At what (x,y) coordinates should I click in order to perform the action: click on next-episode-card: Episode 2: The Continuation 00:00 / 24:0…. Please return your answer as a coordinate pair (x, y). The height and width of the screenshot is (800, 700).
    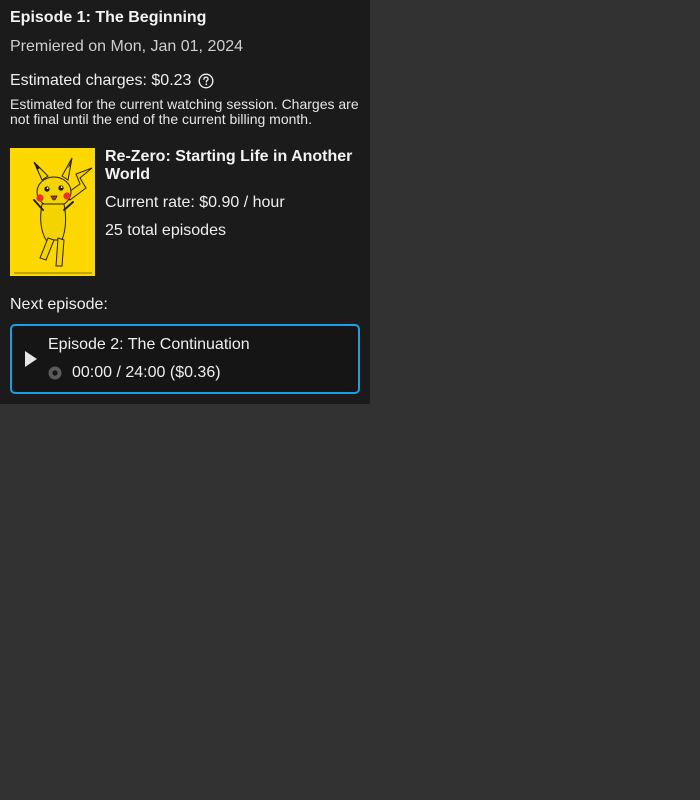
    Looking at the image, I should click on (185, 359).